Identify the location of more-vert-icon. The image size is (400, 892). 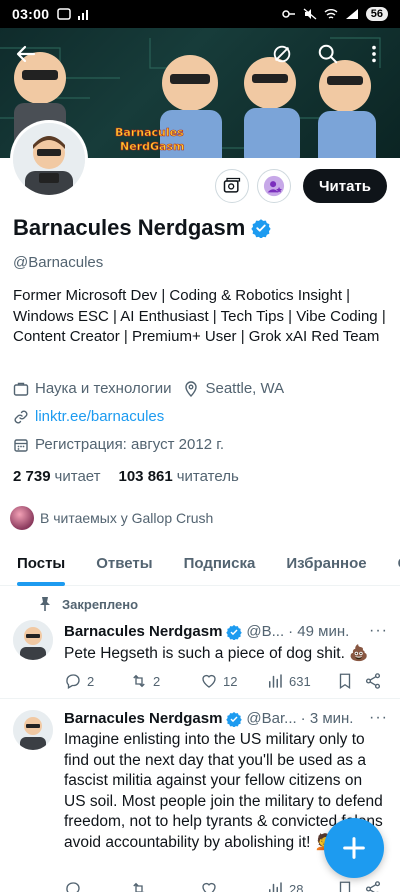
(374, 54).